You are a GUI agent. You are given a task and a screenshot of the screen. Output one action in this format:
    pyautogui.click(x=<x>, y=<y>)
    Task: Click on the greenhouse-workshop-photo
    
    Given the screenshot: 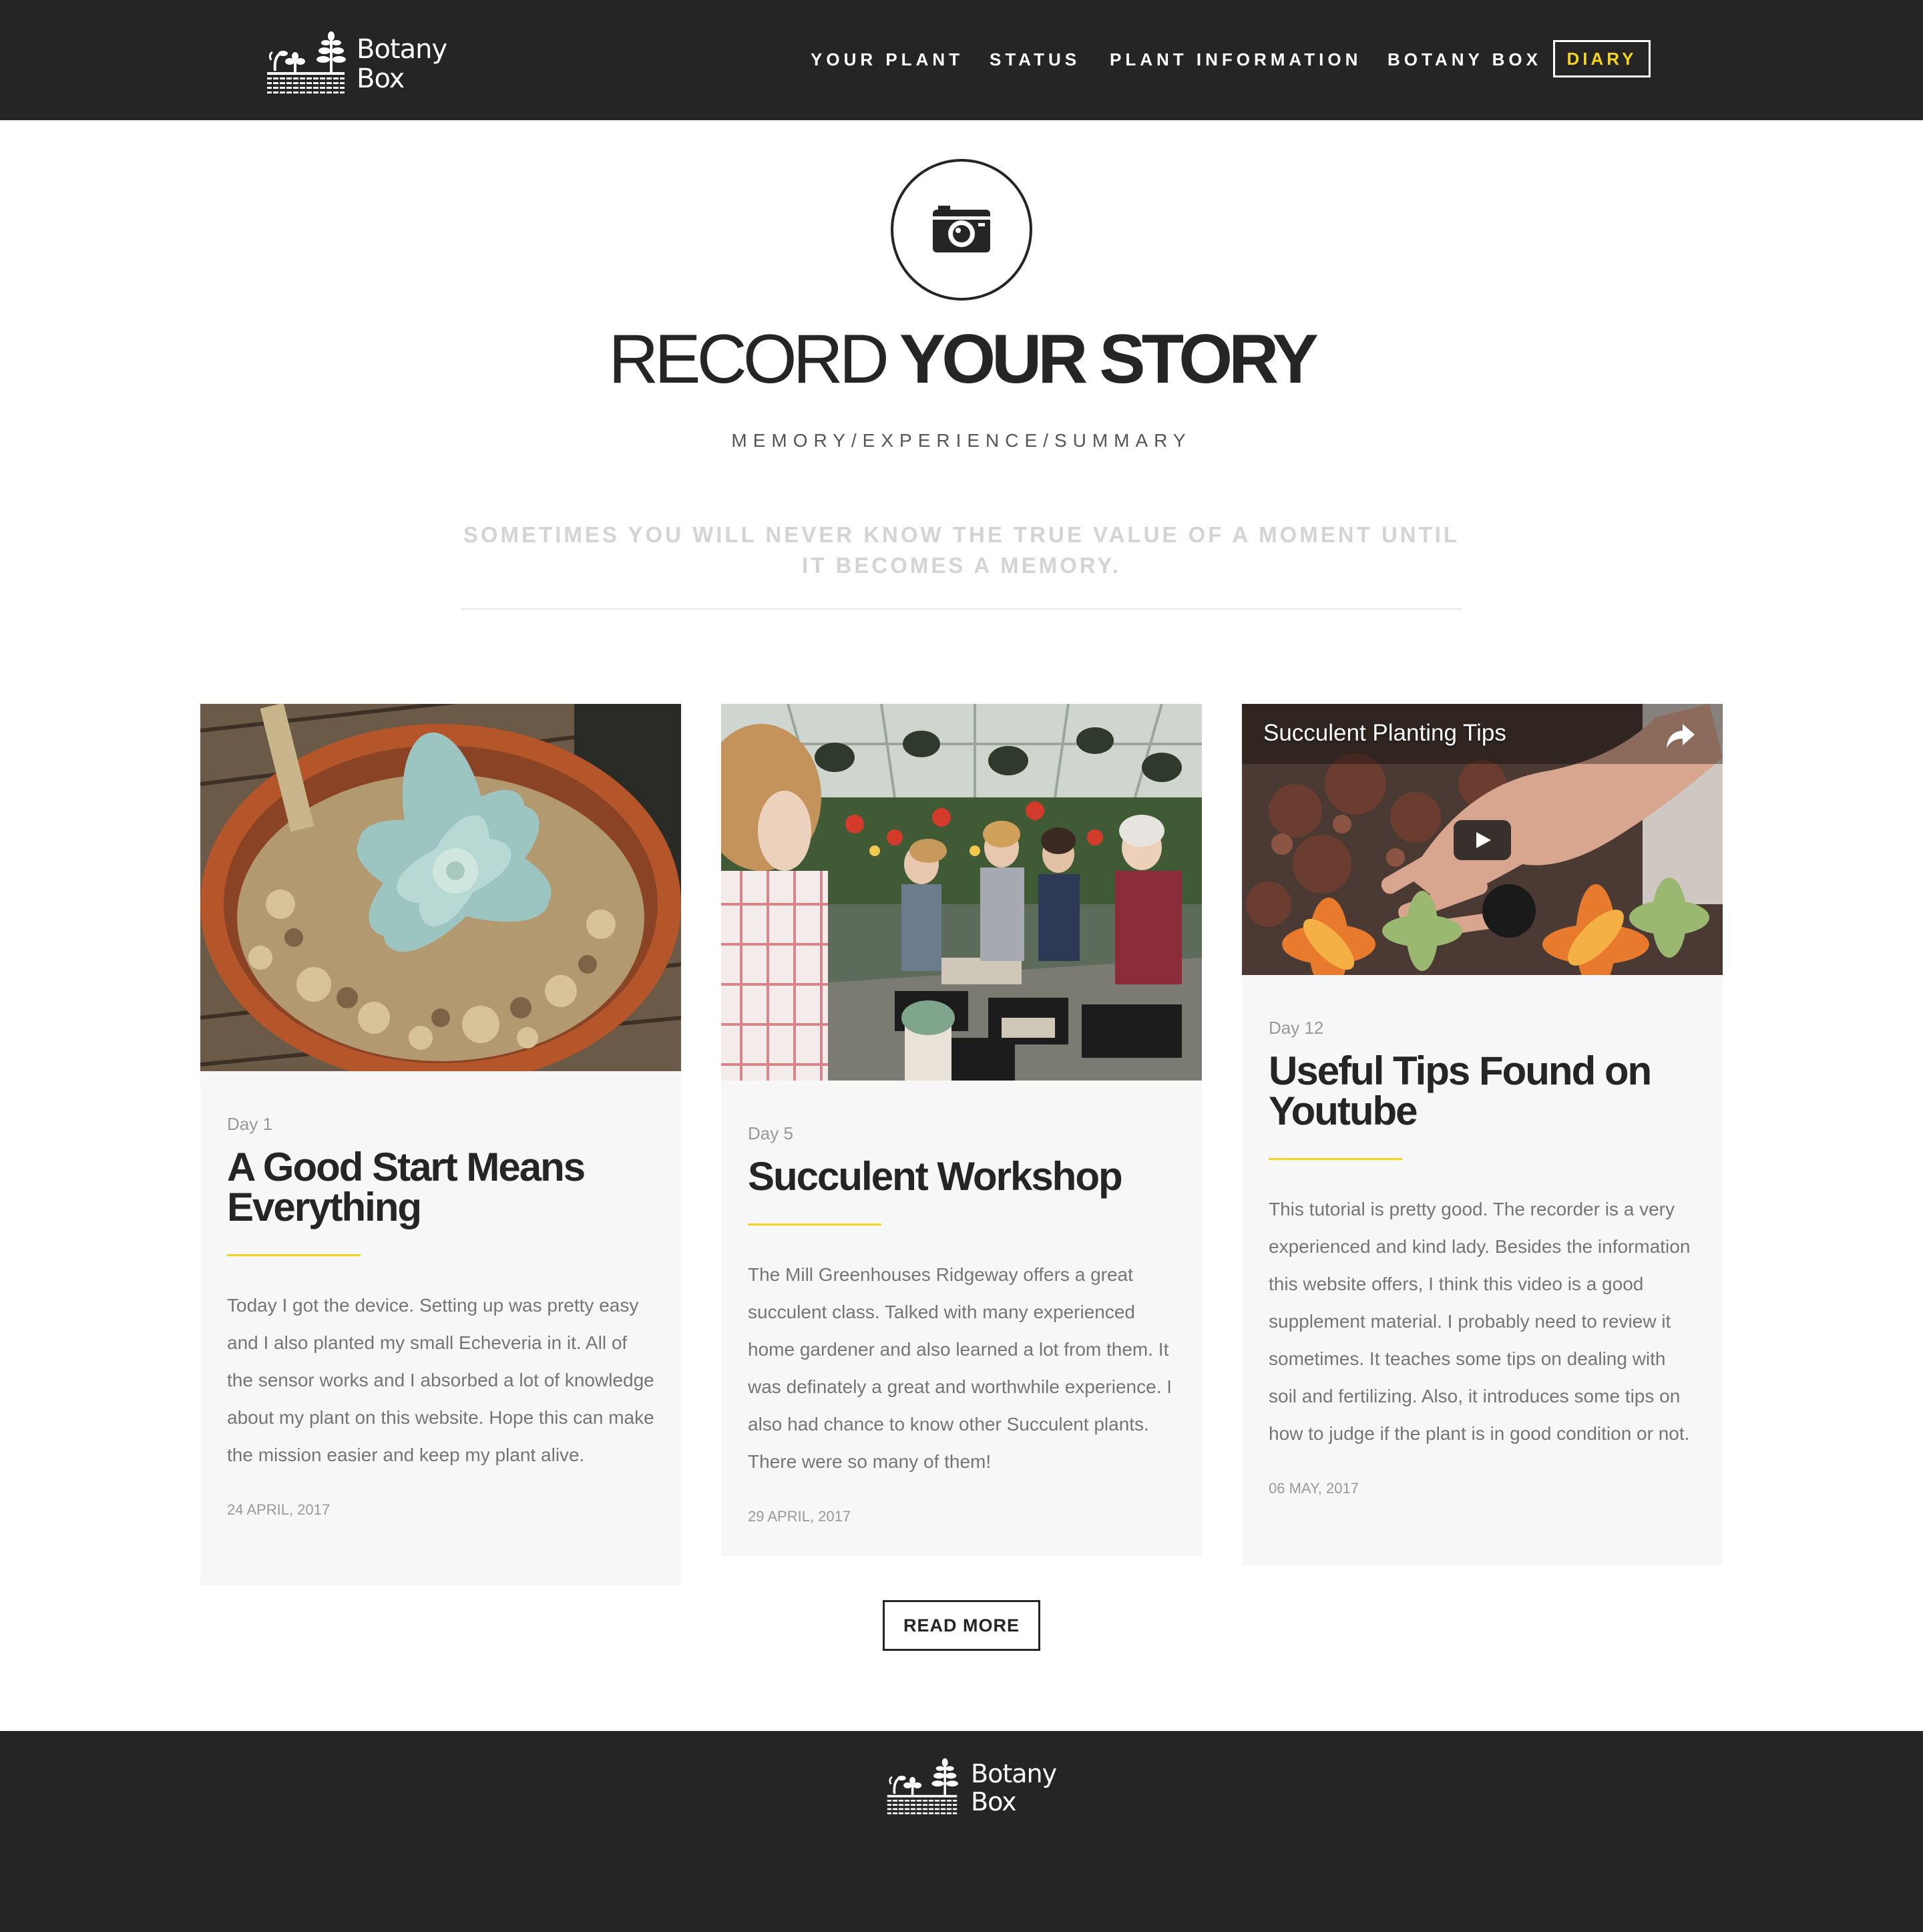 What is the action you would take?
    pyautogui.click(x=961, y=892)
    